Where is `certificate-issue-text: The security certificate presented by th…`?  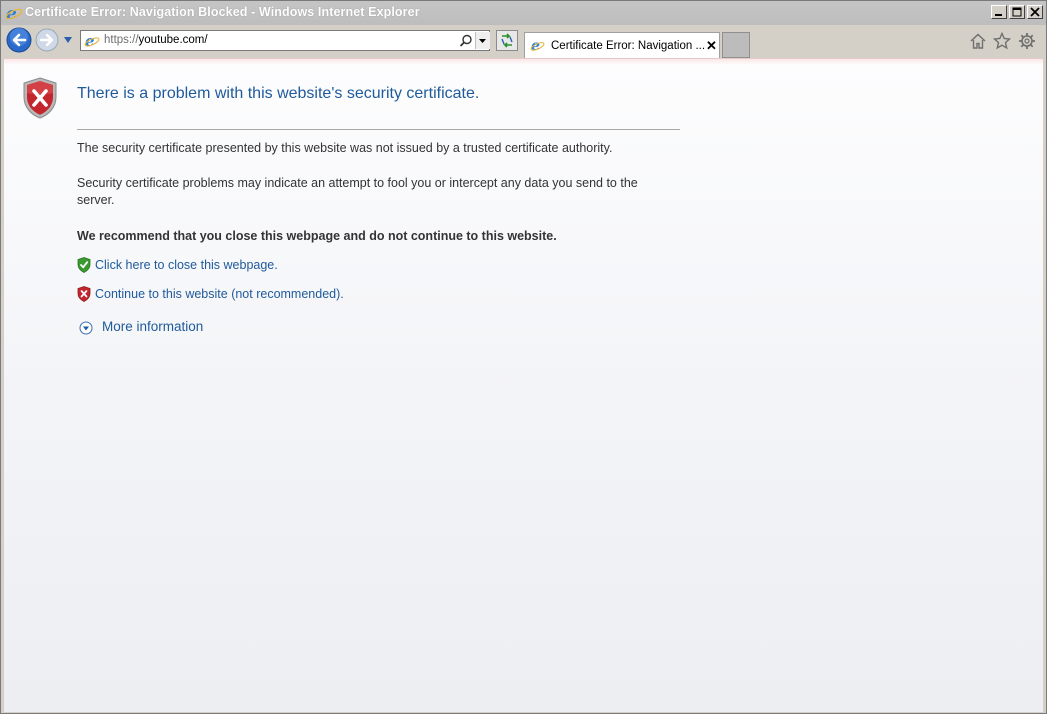
certificate-issue-text: The security certificate presented by th… is located at coordinates (345, 148).